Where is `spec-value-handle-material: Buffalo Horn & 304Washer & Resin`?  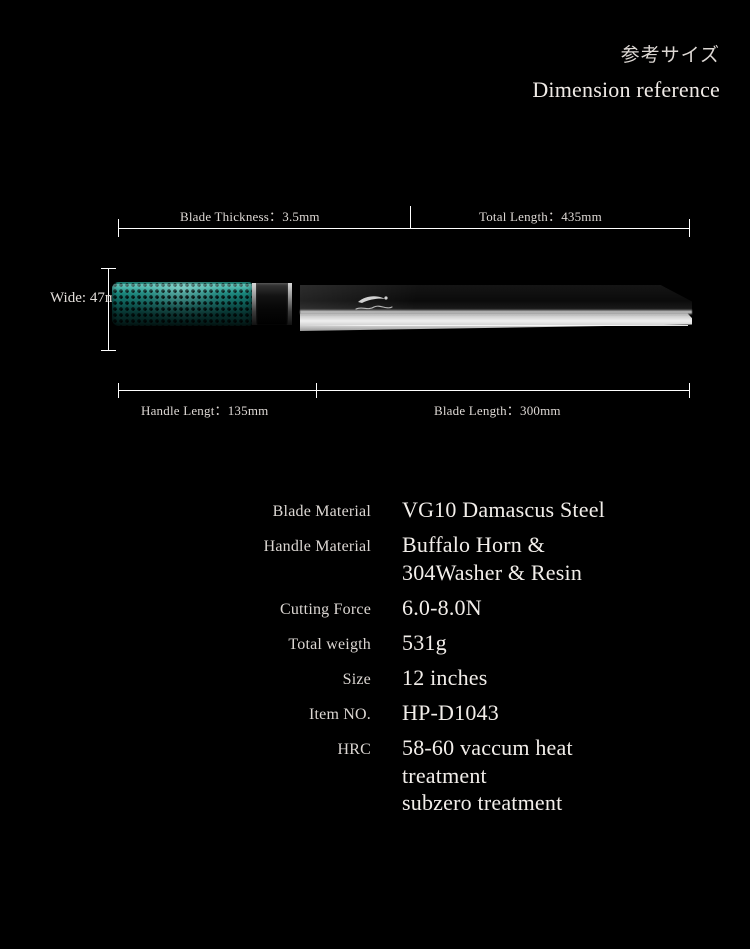
spec-value-handle-material: Buffalo Horn & 304Washer & Resin is located at coordinates (492, 559).